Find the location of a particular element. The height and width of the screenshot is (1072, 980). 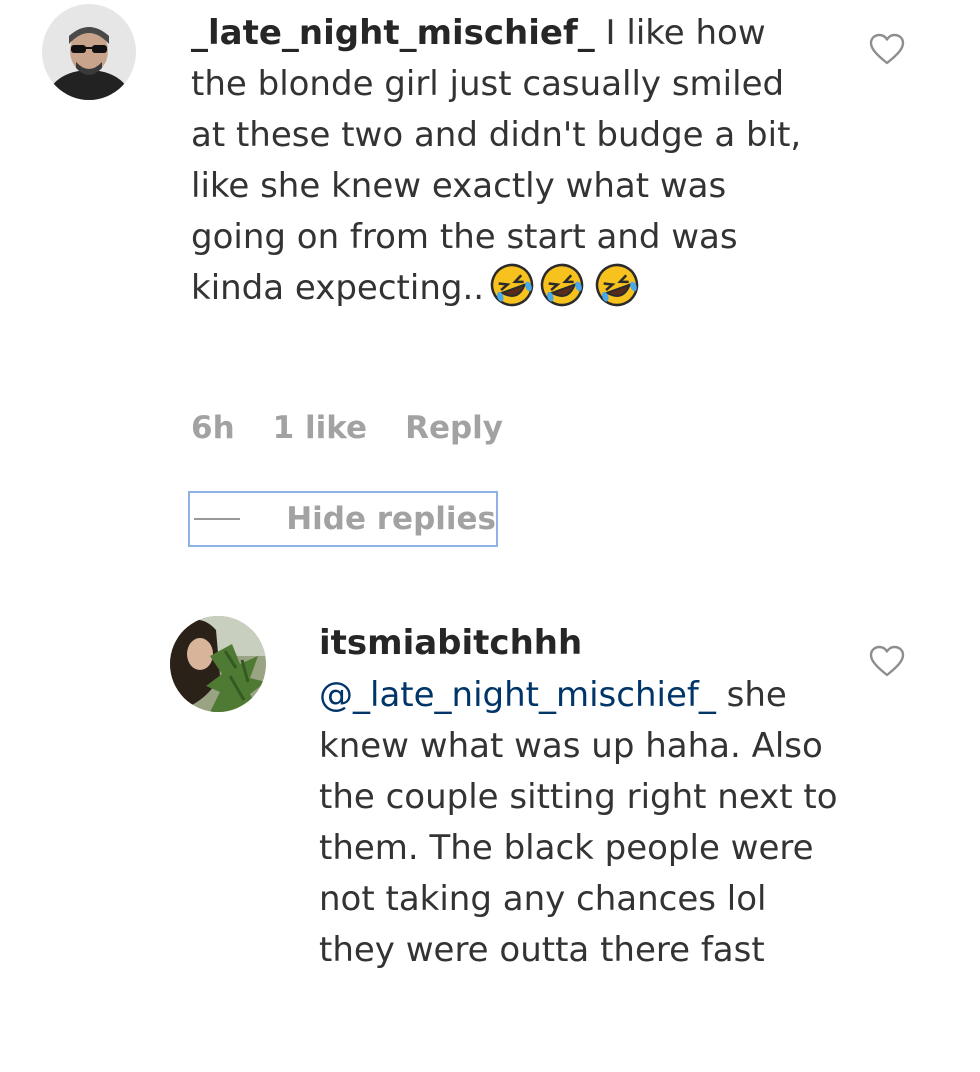

reply-mention: @_late_night_mischief_ is located at coordinates (517, 695).